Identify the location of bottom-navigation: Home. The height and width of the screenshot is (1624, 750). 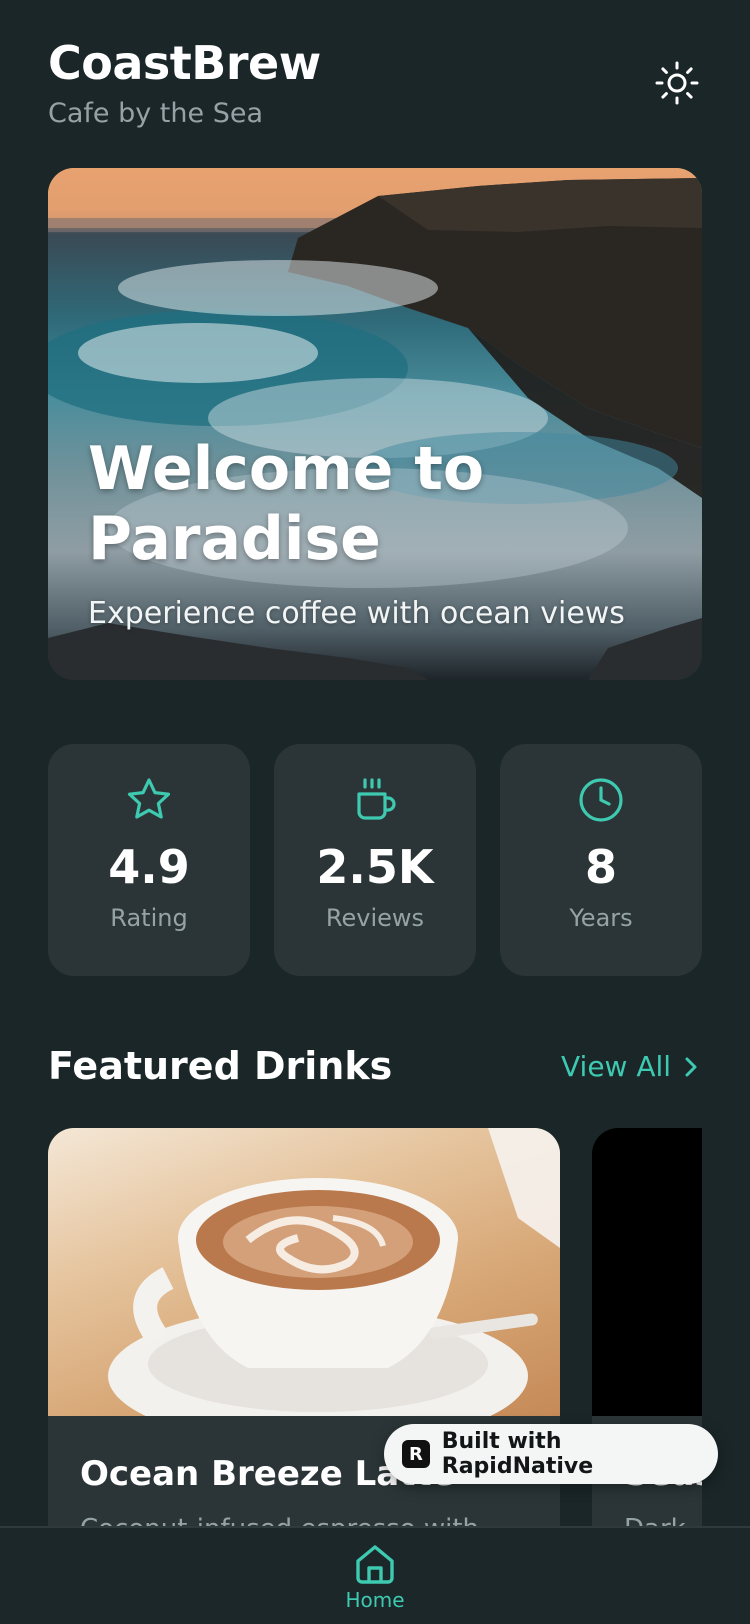
(375, 1575).